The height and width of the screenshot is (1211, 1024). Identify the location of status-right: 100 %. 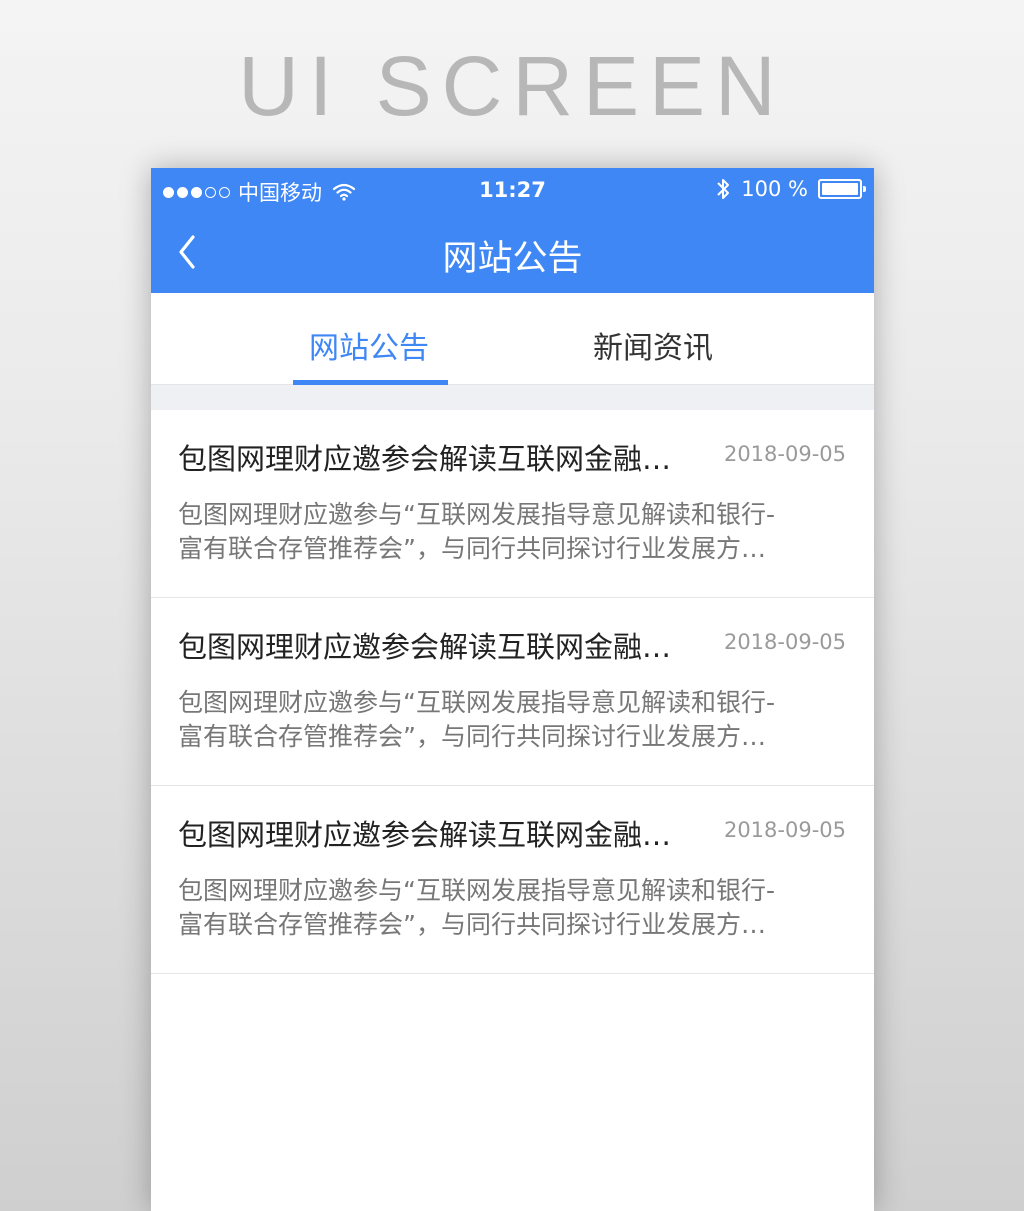
(790, 189).